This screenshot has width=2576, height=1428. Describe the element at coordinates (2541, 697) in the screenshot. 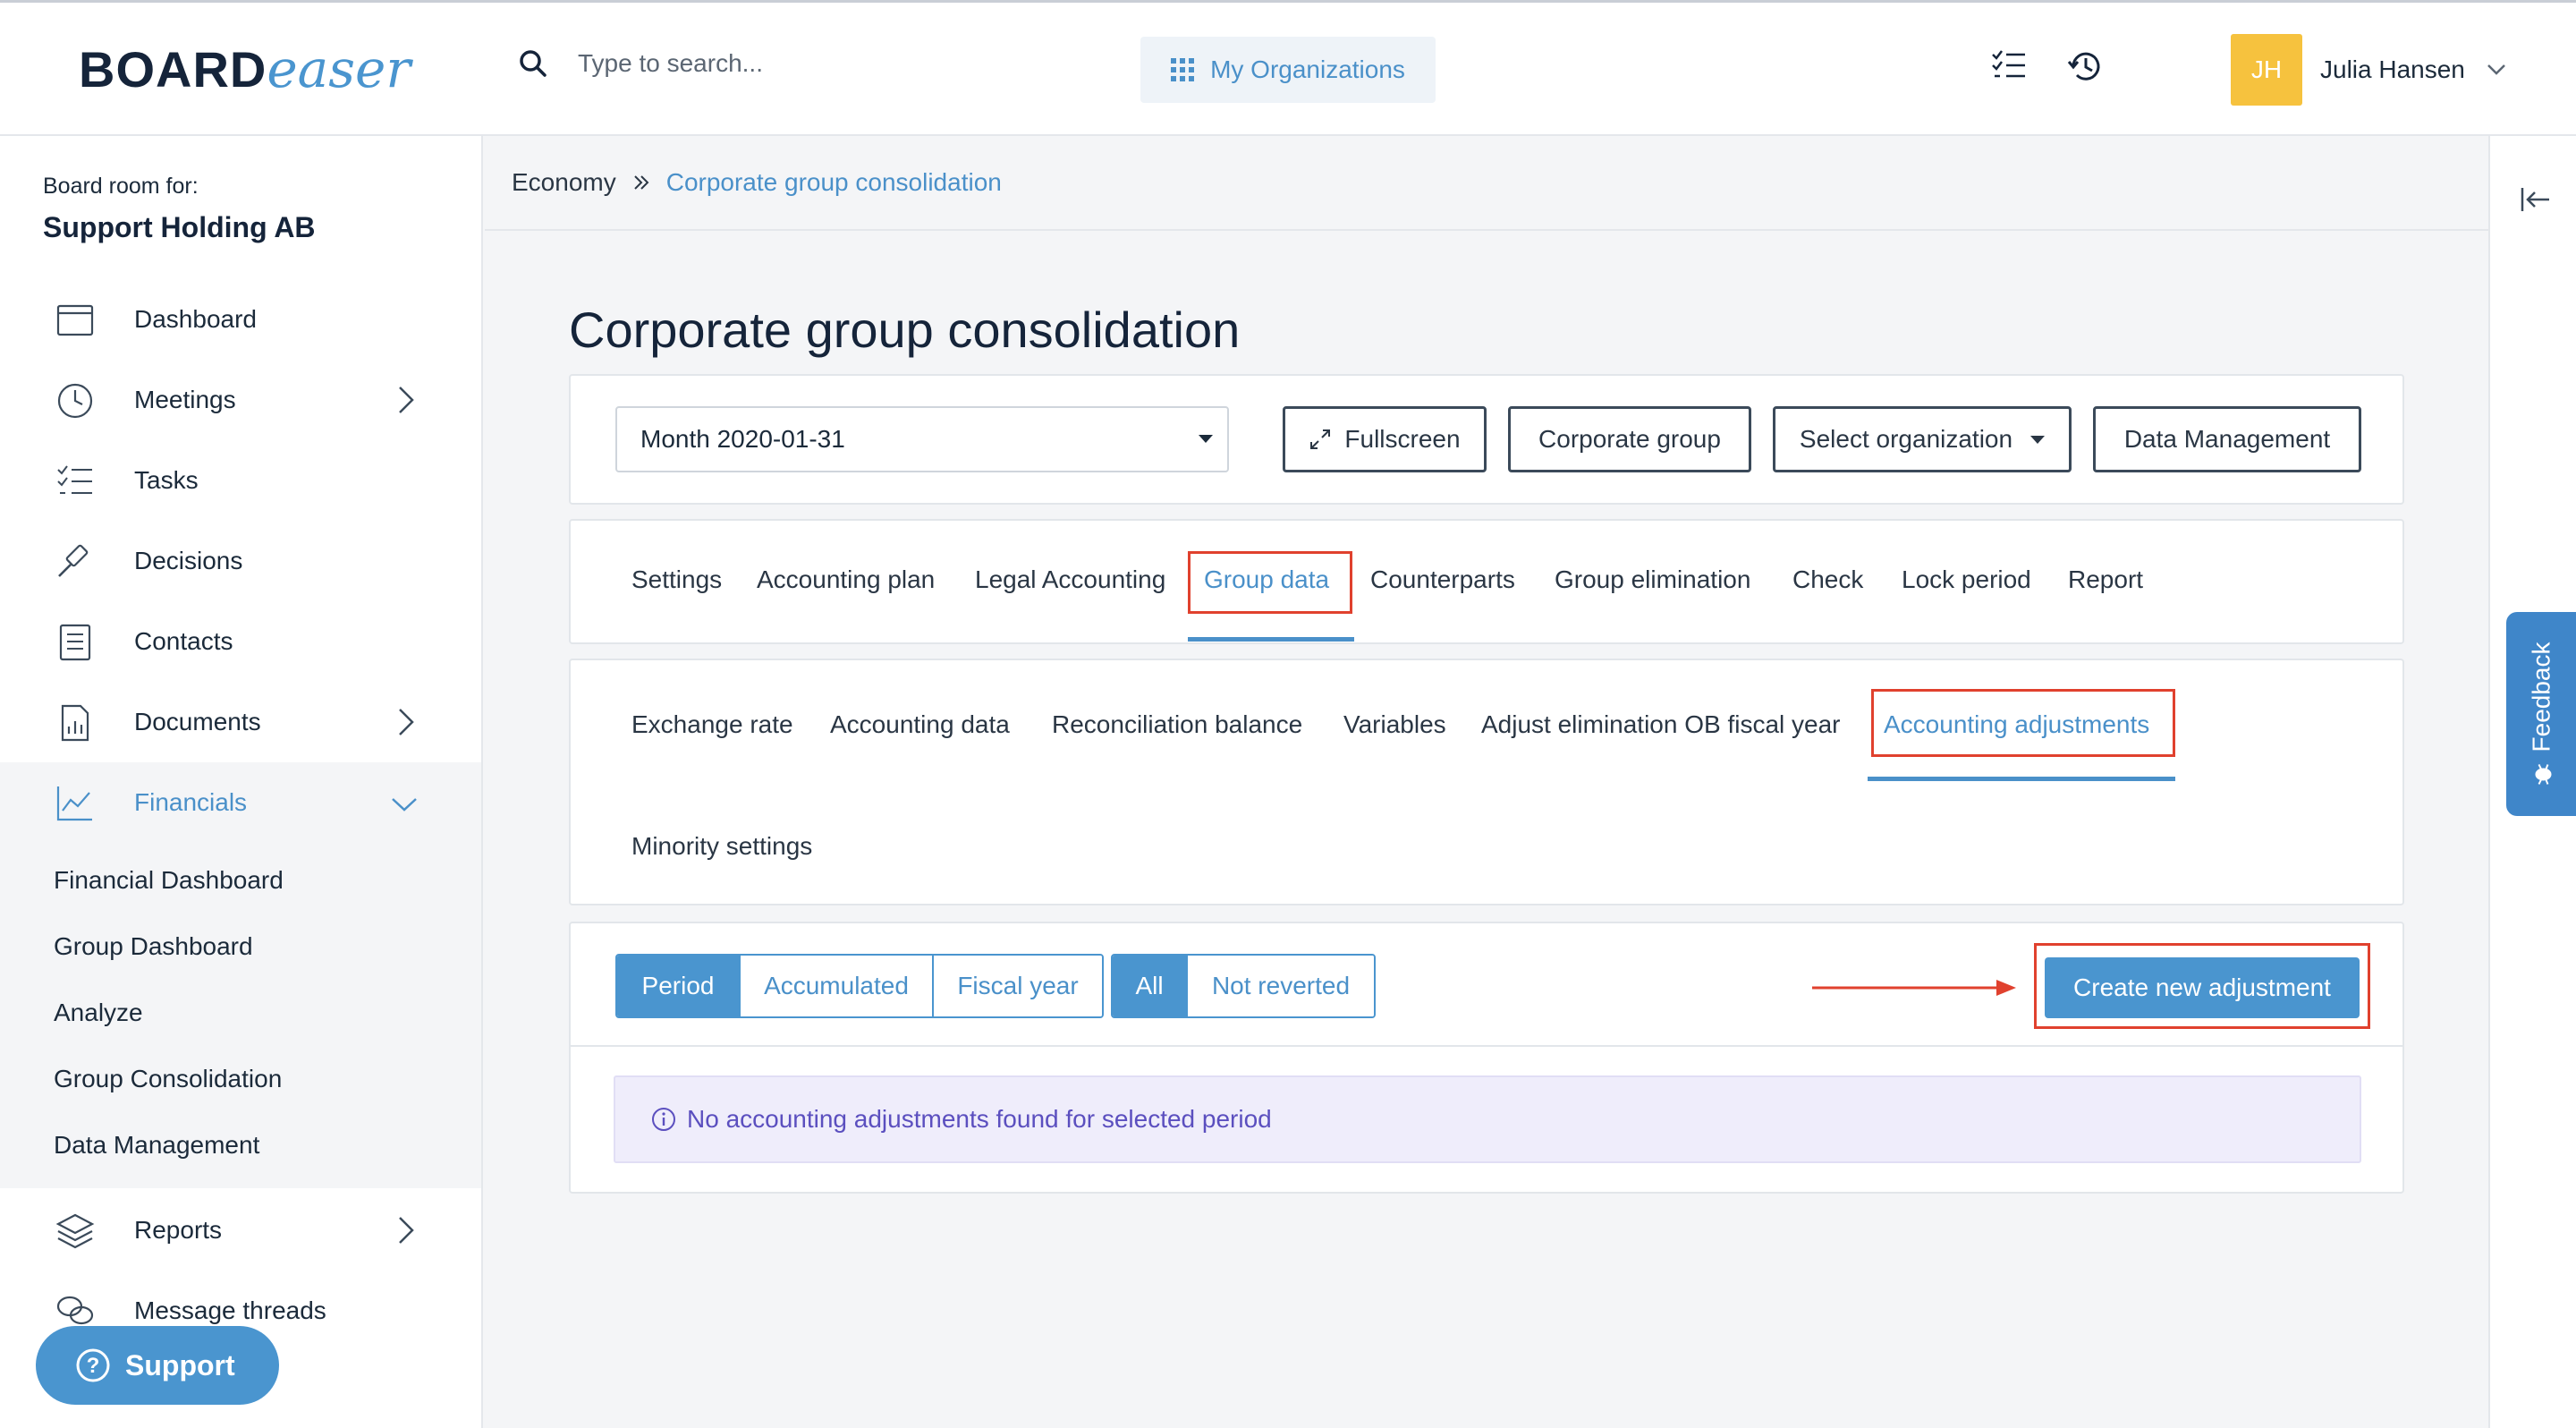

I see `feedback-label: Feedback` at that location.